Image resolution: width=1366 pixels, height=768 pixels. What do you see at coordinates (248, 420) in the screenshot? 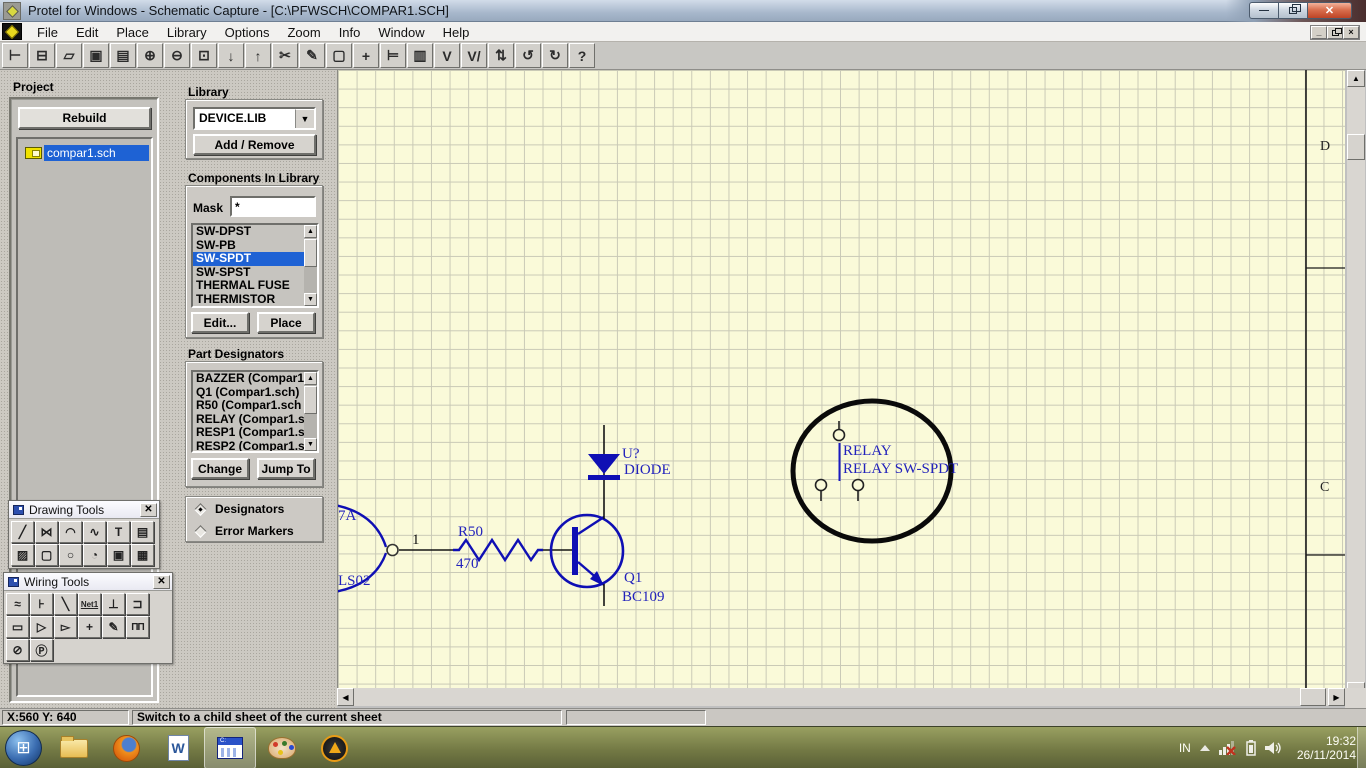
I see `designator-list-item: RELAY (Compar1.s` at bounding box center [248, 420].